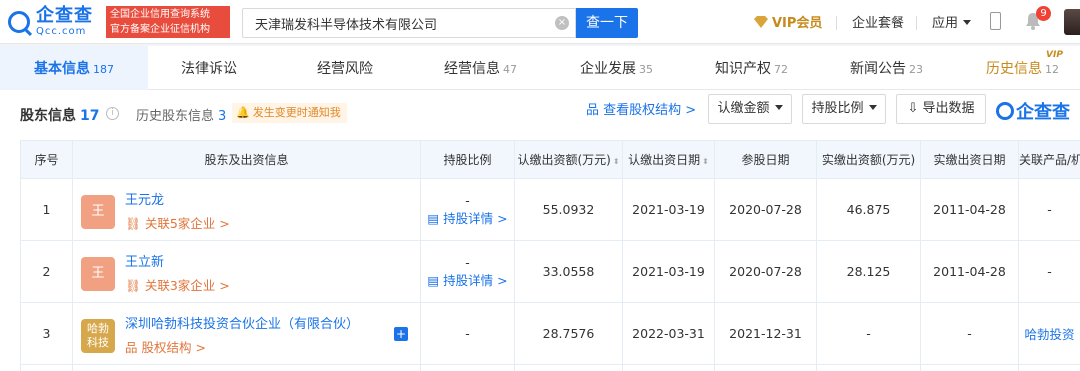  Describe the element at coordinates (401, 334) in the screenshot. I see `expand-plus-icon: +` at that location.